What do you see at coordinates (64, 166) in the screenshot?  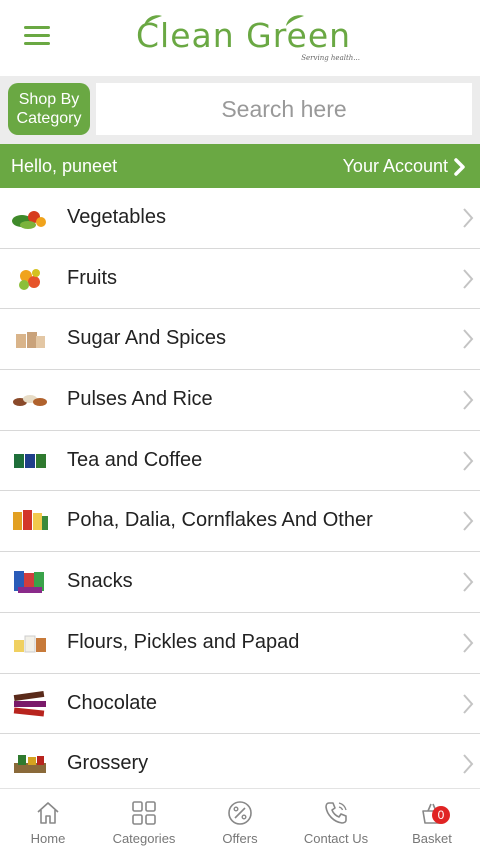 I see `hello-text: Hello, puneet` at bounding box center [64, 166].